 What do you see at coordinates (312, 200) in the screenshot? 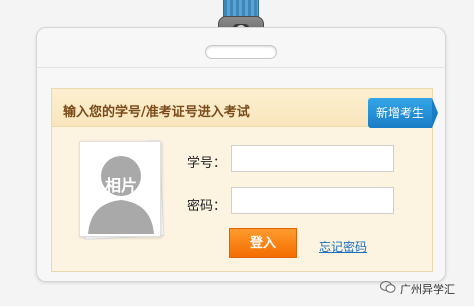
I see `password-input` at bounding box center [312, 200].